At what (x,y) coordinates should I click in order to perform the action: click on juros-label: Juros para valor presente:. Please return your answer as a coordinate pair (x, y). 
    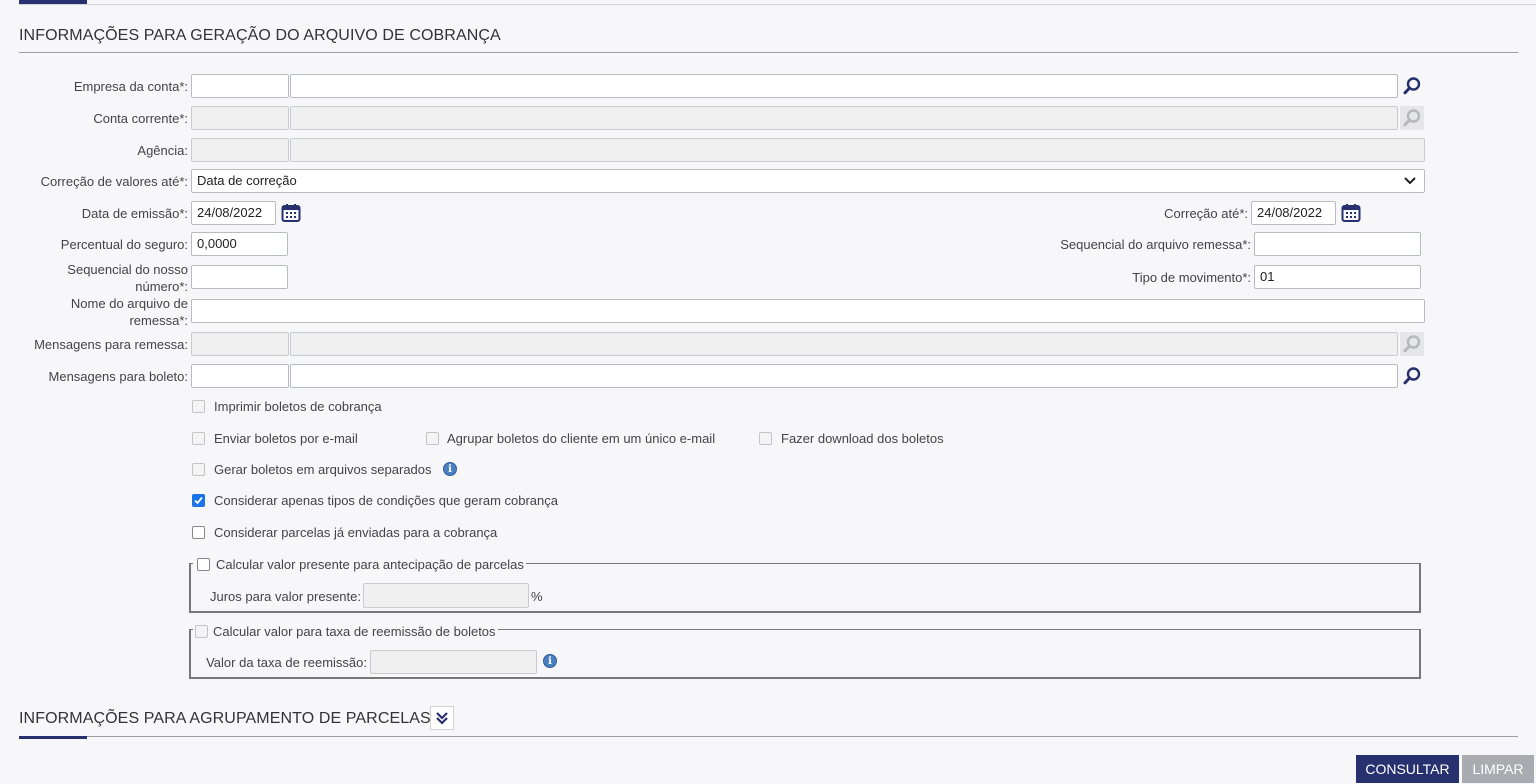
    Looking at the image, I should click on (285, 596).